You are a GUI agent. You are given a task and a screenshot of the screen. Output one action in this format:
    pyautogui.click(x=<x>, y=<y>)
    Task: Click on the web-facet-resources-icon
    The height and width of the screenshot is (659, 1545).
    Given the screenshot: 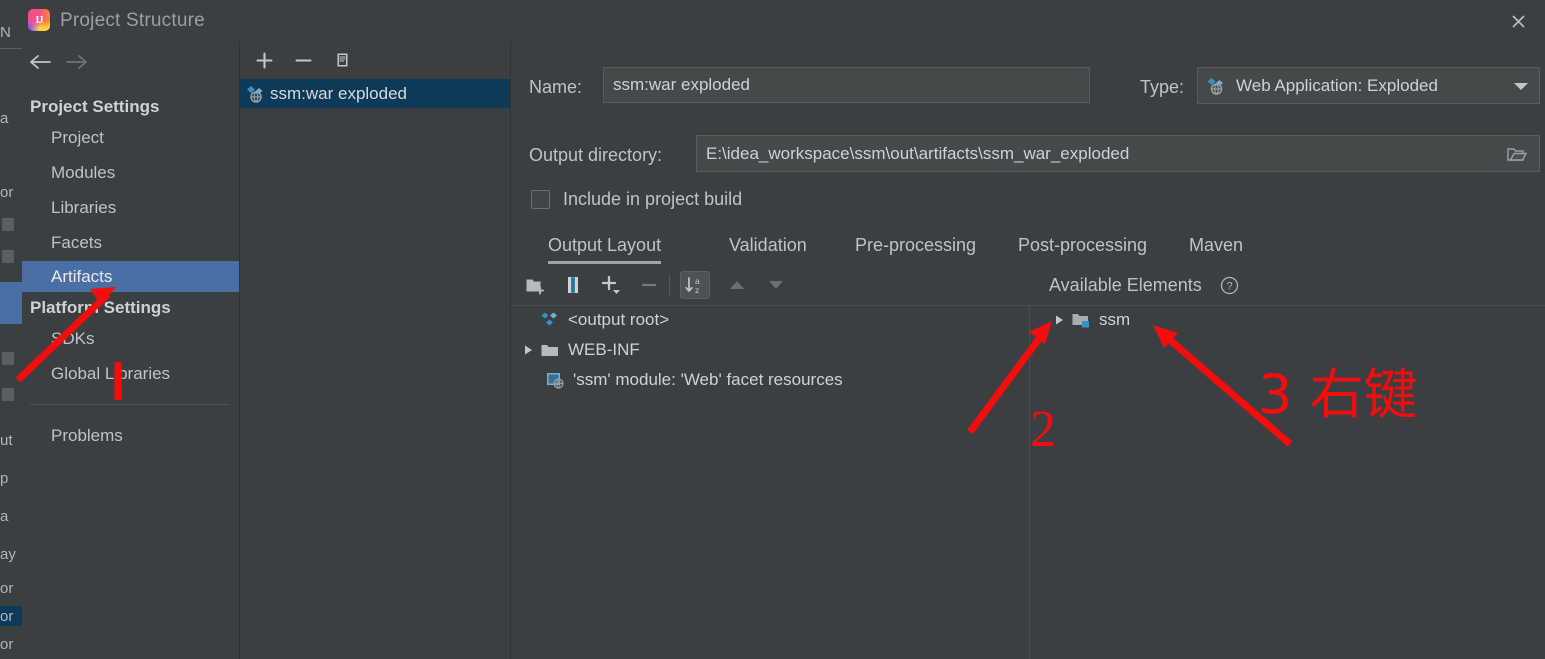 What is the action you would take?
    pyautogui.click(x=555, y=380)
    